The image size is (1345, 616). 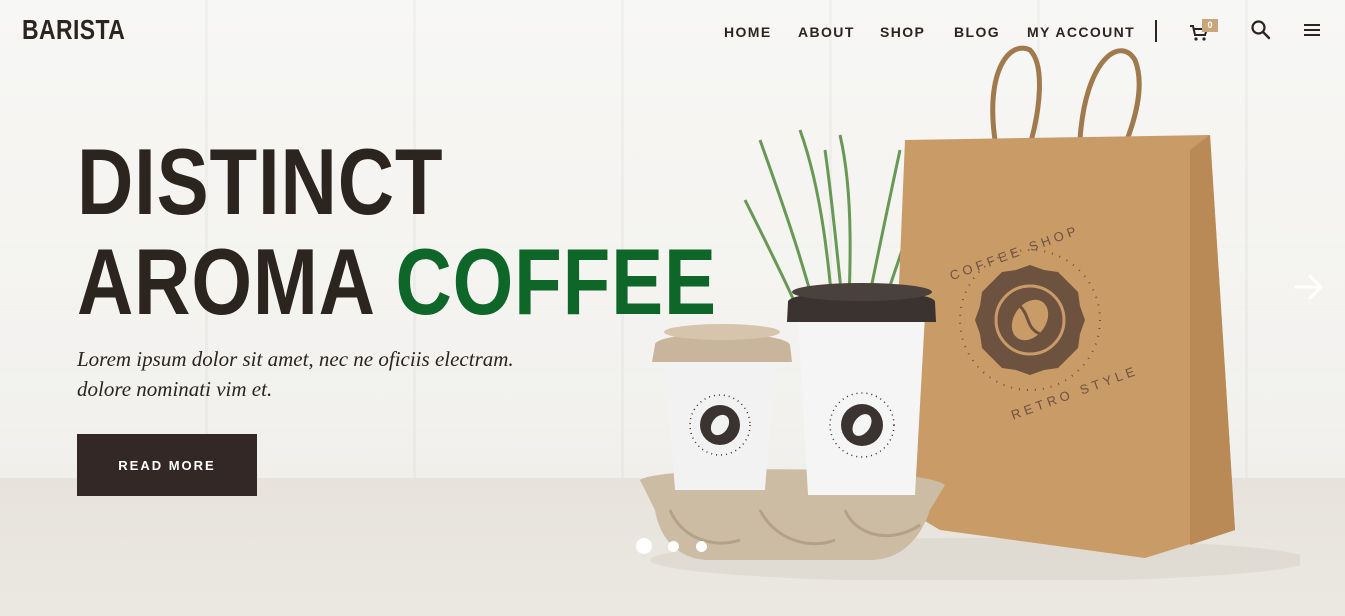 I want to click on nav-my-account: MY ACCOUNT, so click(x=1081, y=32).